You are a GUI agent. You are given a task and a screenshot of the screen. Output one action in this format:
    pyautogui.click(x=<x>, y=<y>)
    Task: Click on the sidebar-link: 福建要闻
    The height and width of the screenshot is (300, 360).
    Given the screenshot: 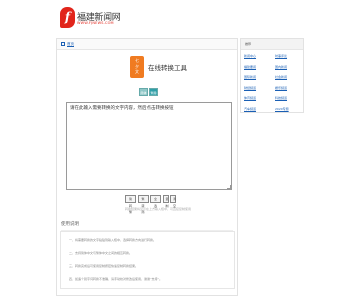 What is the action you would take?
    pyautogui.click(x=259, y=67)
    